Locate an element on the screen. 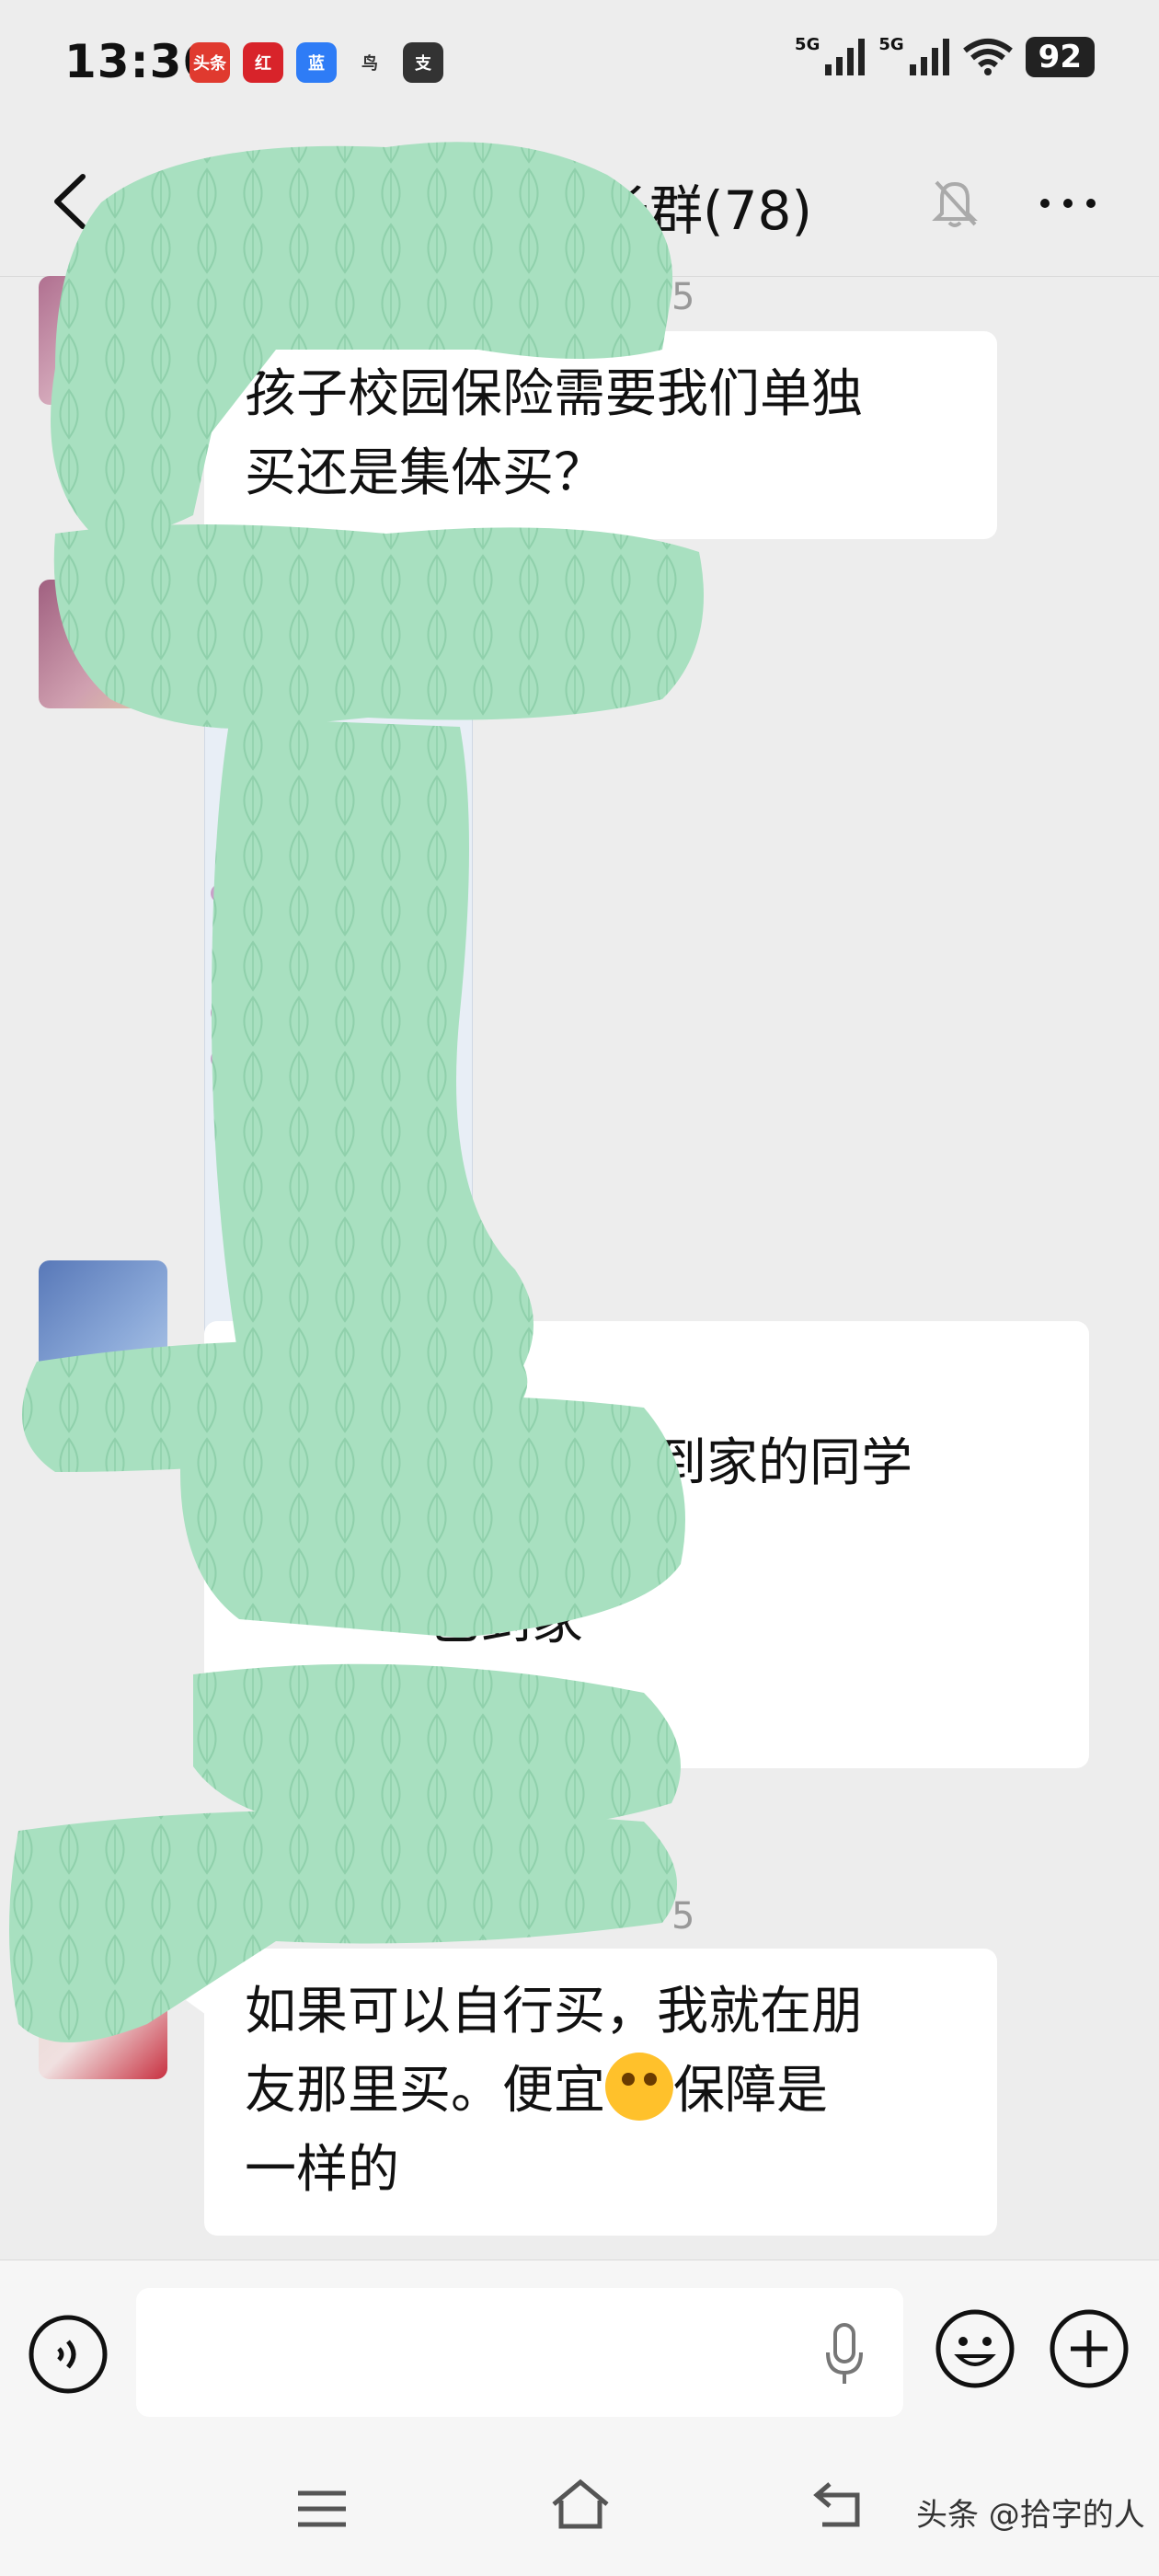 The width and height of the screenshot is (1159, 2576). status-indicators: 5G 5G 92 is located at coordinates (945, 55).